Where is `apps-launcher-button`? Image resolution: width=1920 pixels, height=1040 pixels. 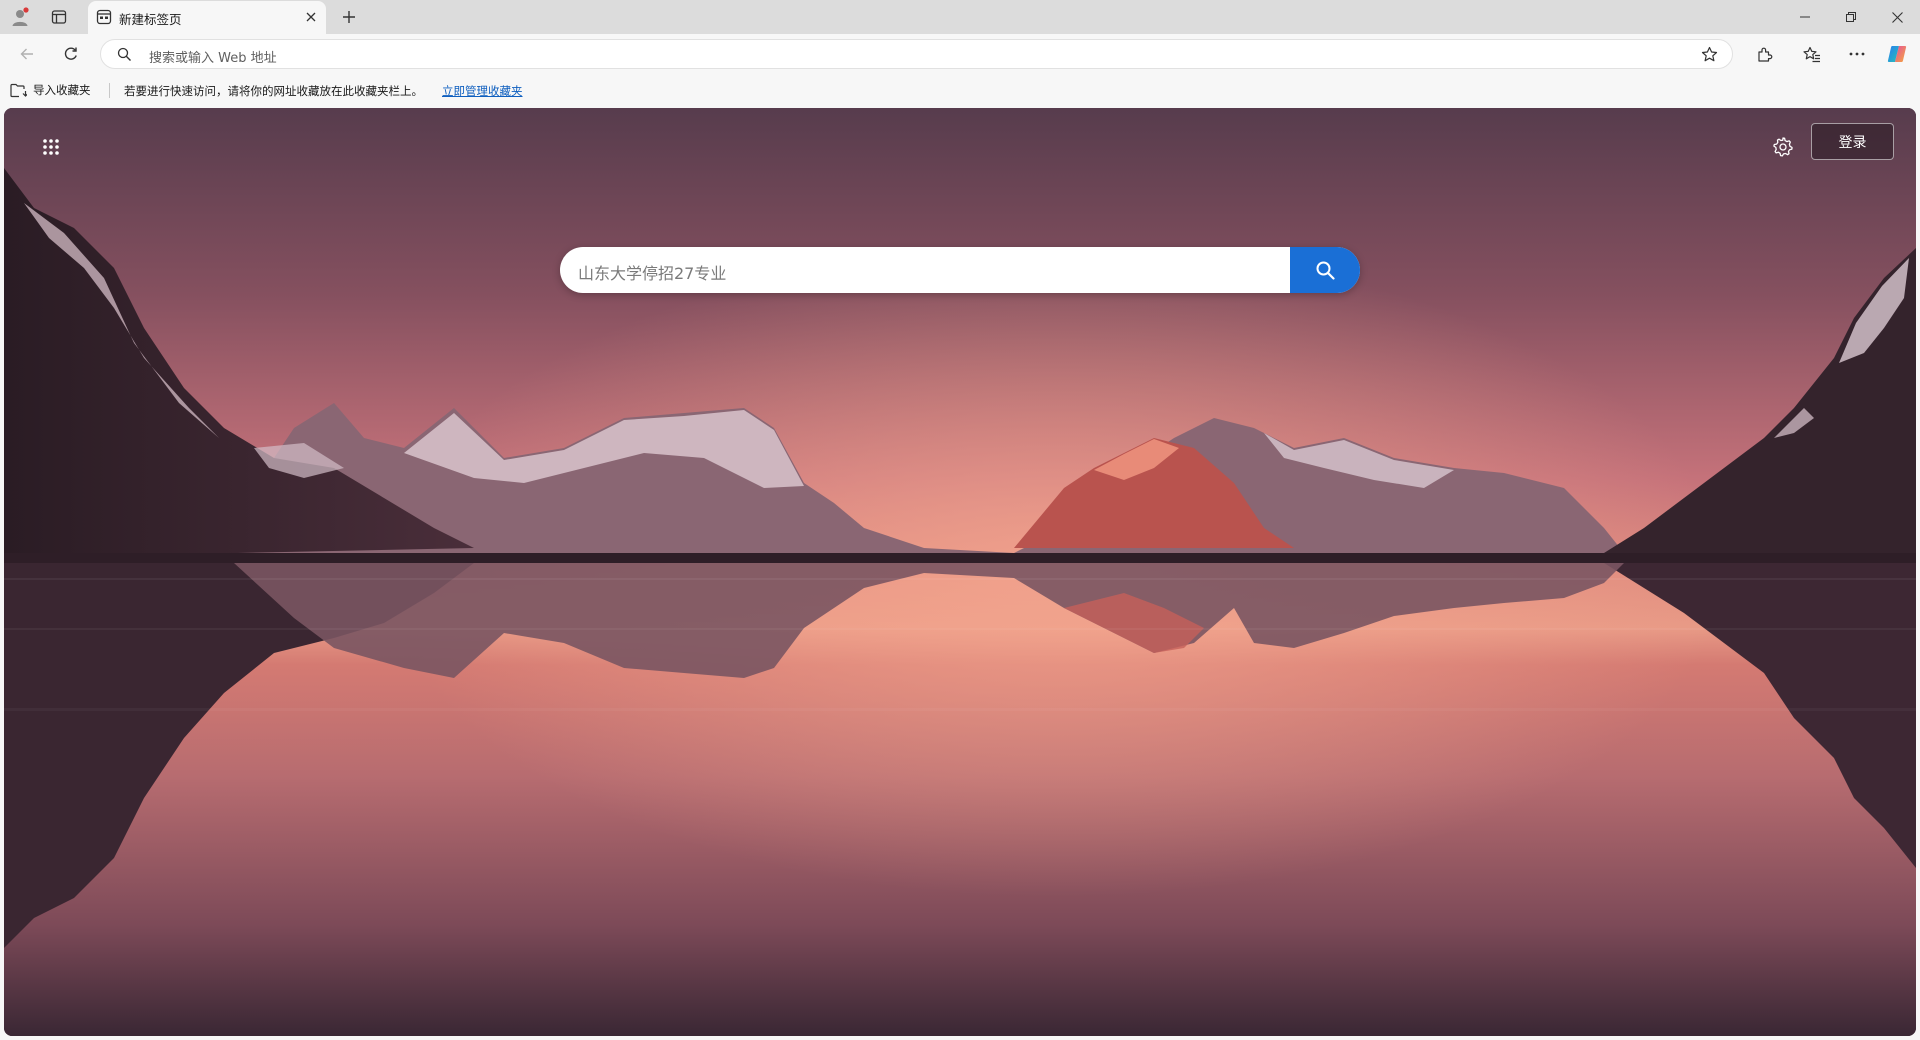
apps-launcher-button is located at coordinates (51, 147).